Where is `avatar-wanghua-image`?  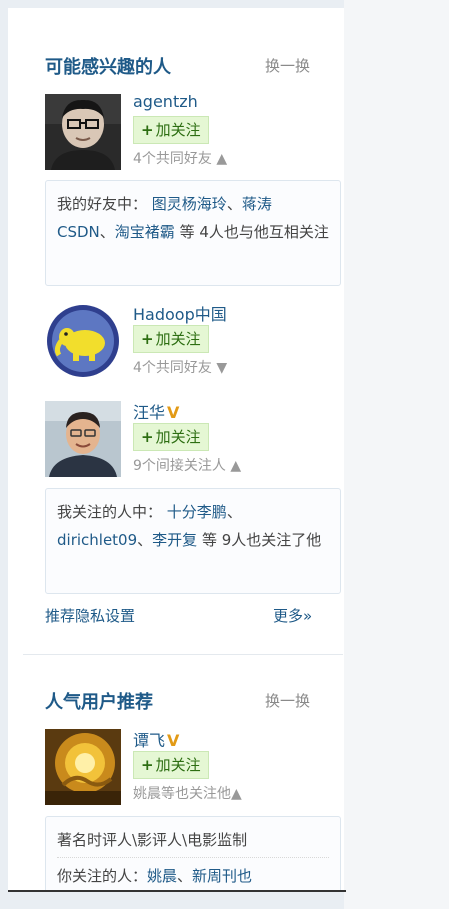
avatar-wanghua-image is located at coordinates (83, 439).